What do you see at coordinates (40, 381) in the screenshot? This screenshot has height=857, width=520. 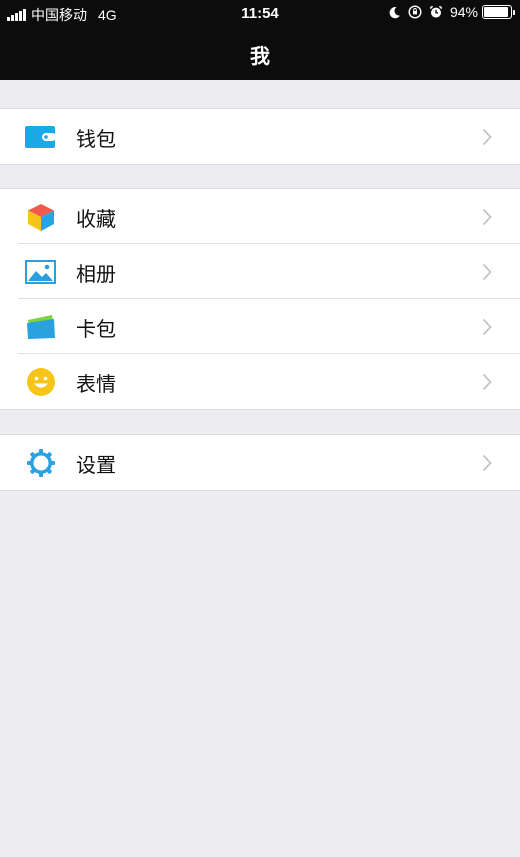 I see `emoji-face-icon` at bounding box center [40, 381].